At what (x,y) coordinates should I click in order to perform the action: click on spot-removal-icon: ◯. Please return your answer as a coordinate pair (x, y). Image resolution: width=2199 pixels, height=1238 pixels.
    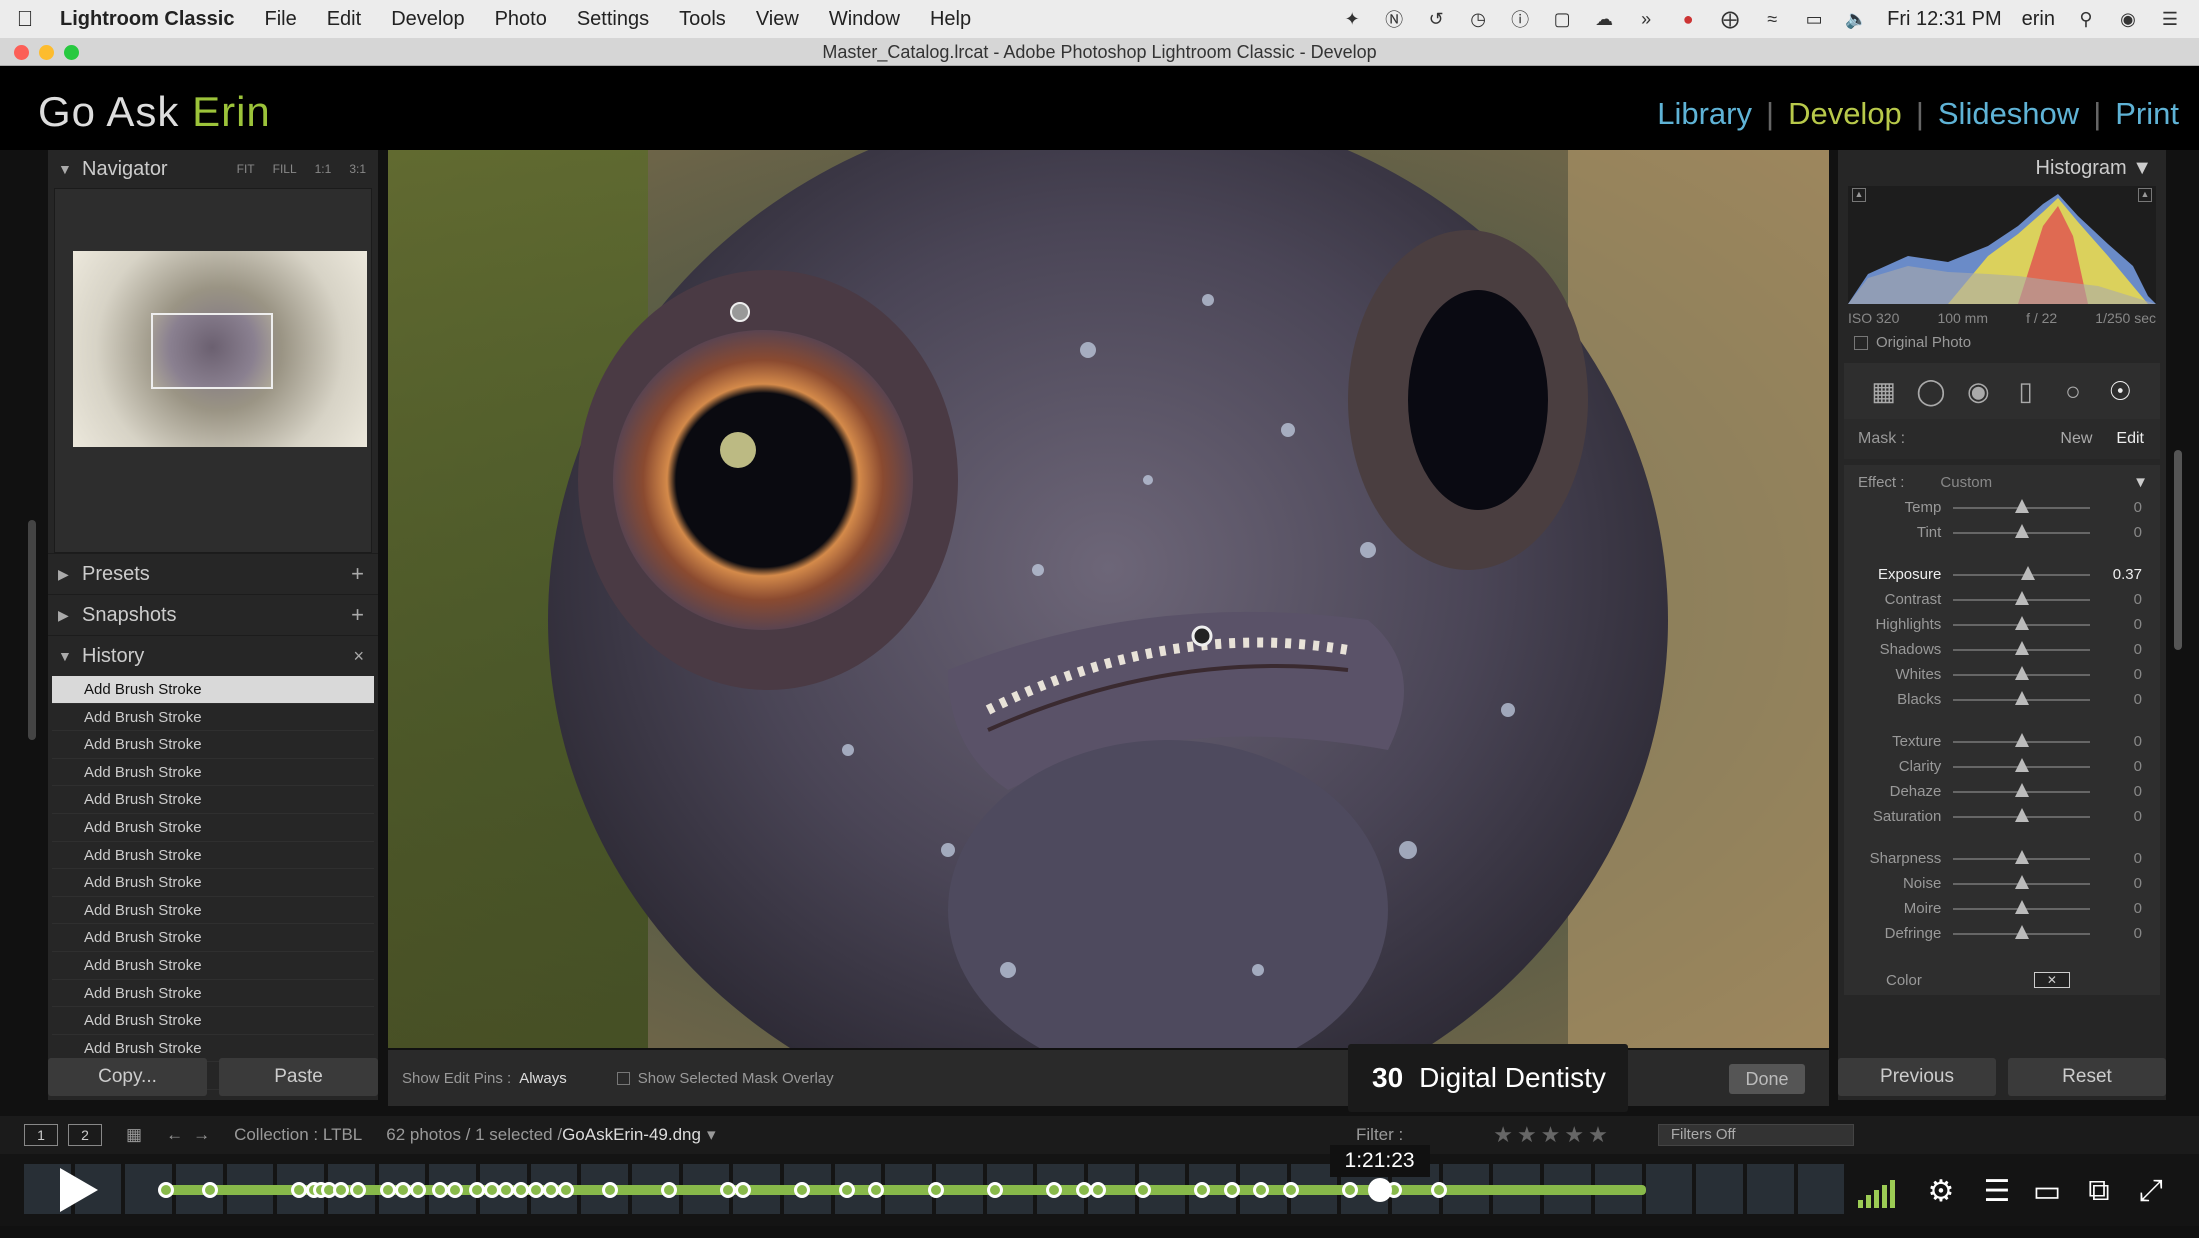
    Looking at the image, I should click on (1931, 391).